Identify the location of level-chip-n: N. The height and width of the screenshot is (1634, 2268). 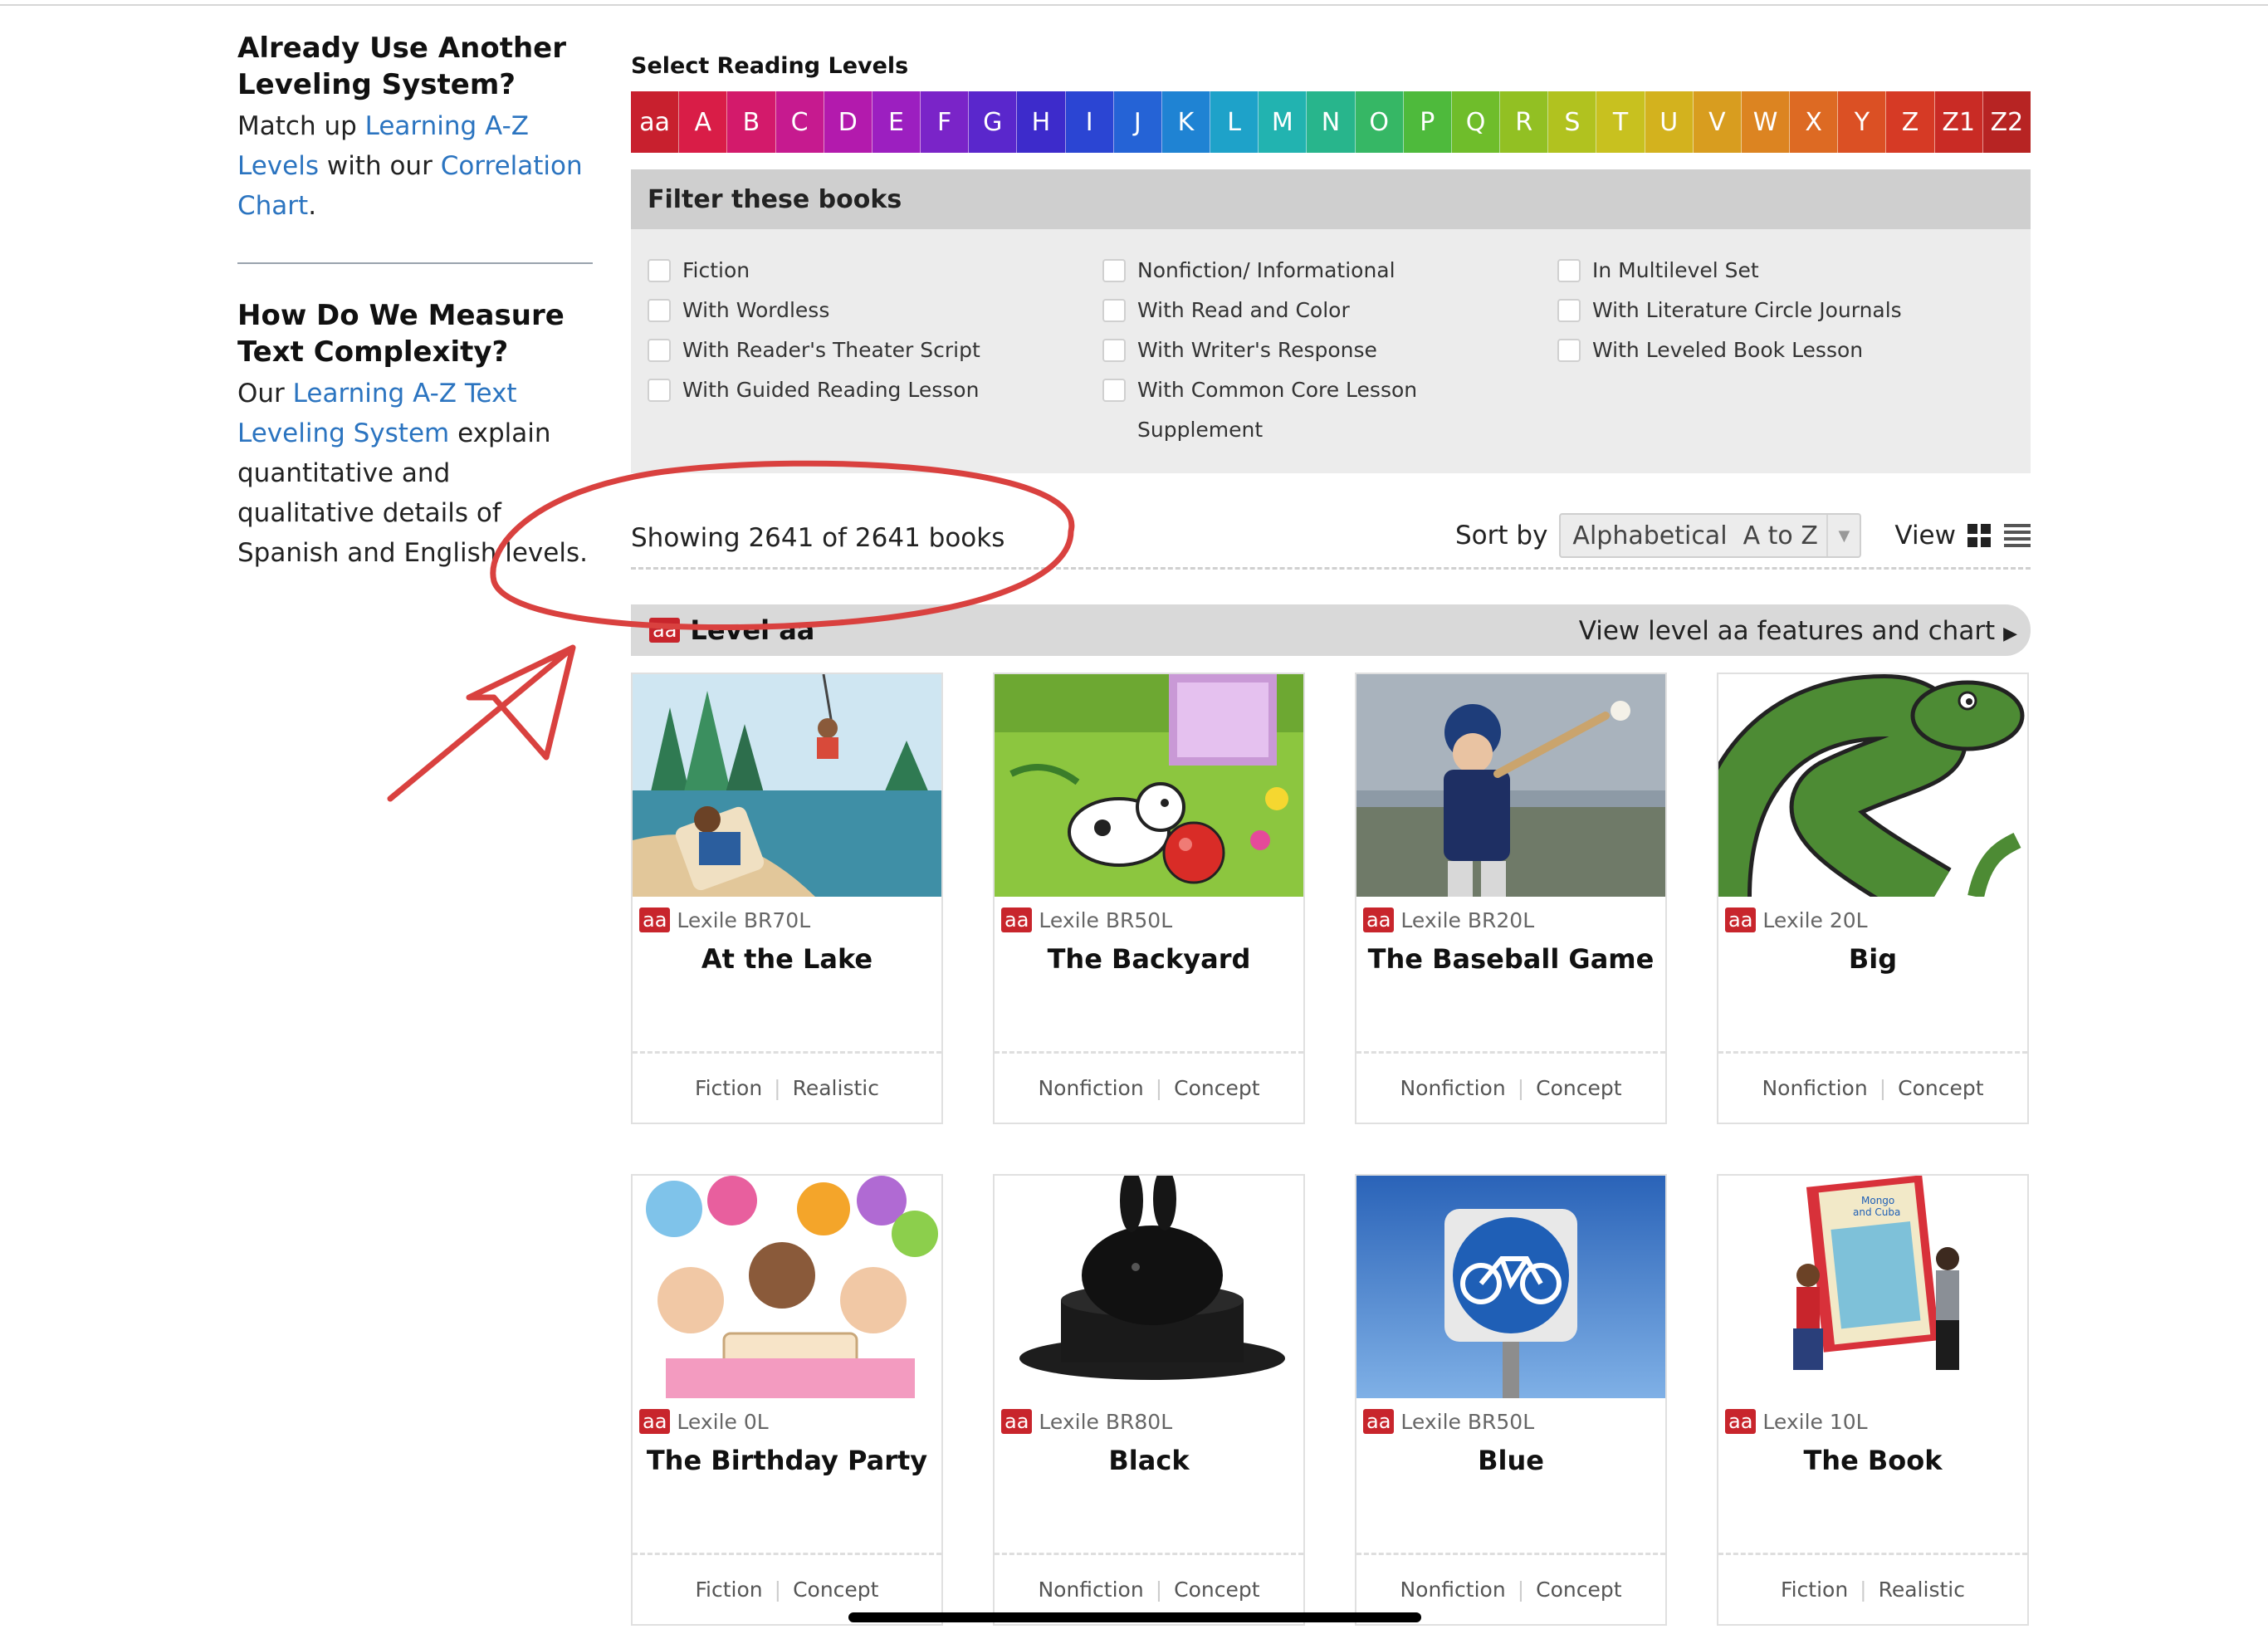
(1331, 122).